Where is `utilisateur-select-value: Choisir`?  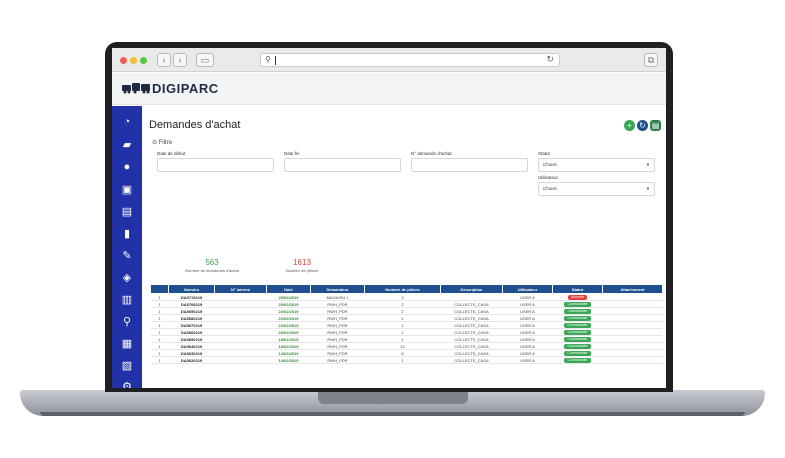 utilisateur-select-value: Choisir is located at coordinates (550, 188).